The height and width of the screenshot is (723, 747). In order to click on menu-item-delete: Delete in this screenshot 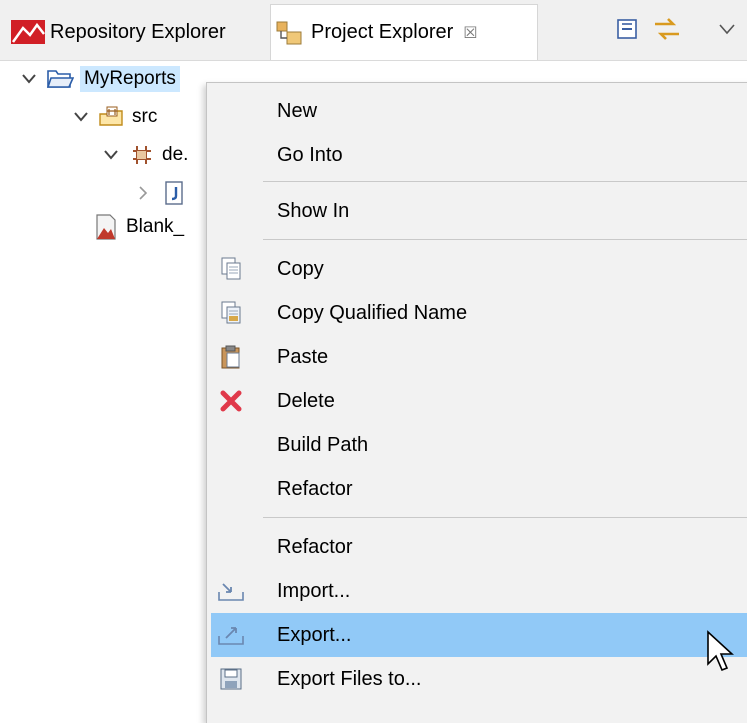, I will do `click(477, 401)`.